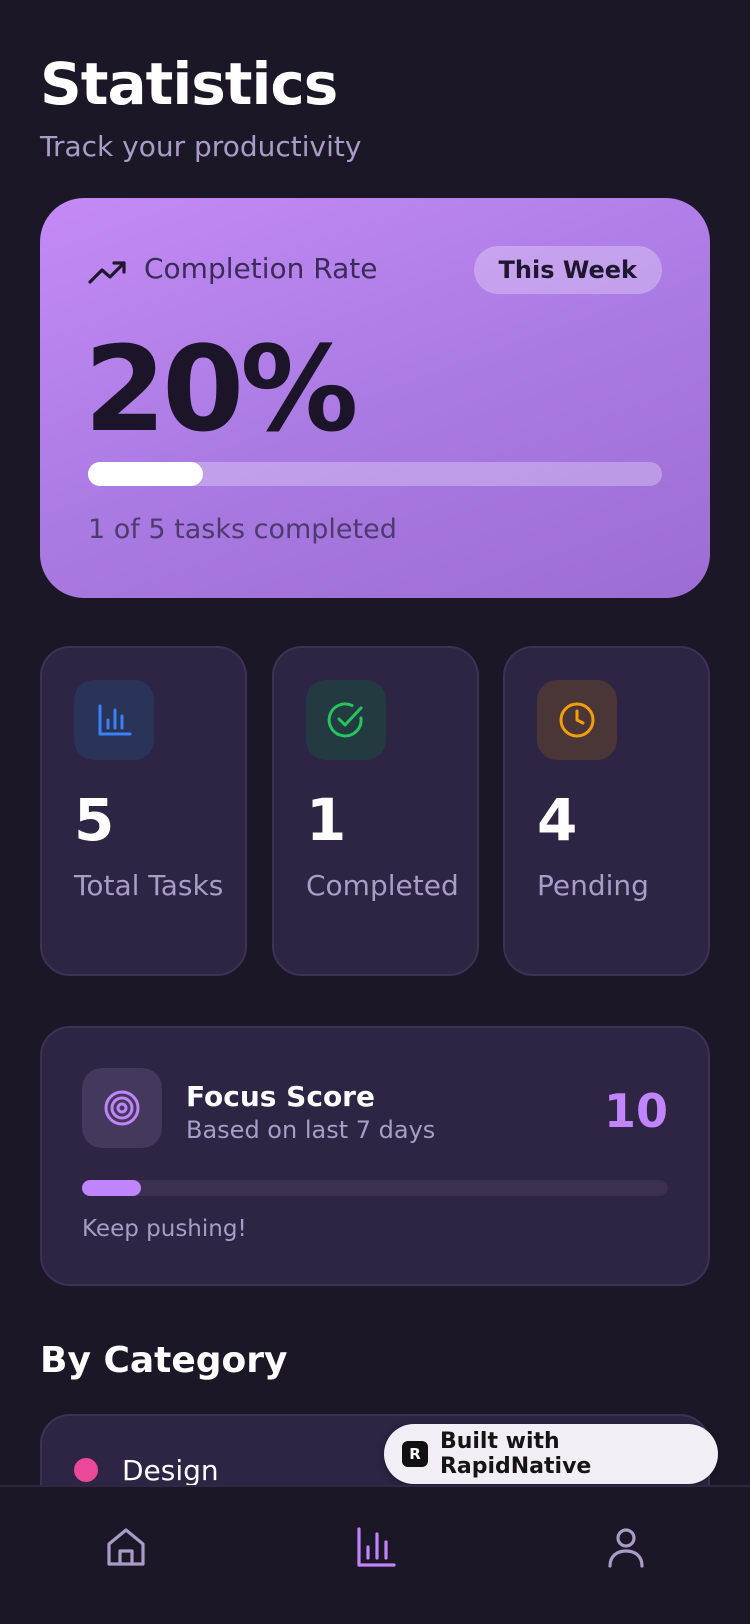 Image resolution: width=750 pixels, height=1624 pixels. What do you see at coordinates (149, 885) in the screenshot?
I see `stat-label: Total Tasks` at bounding box center [149, 885].